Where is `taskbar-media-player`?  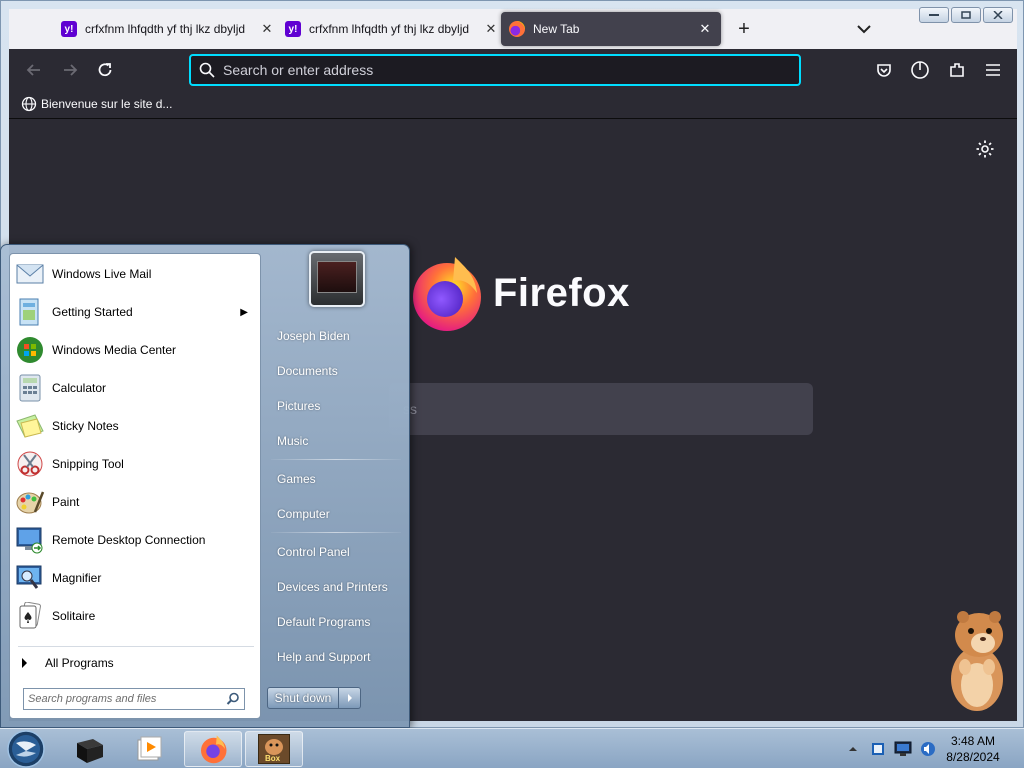 taskbar-media-player is located at coordinates (149, 749).